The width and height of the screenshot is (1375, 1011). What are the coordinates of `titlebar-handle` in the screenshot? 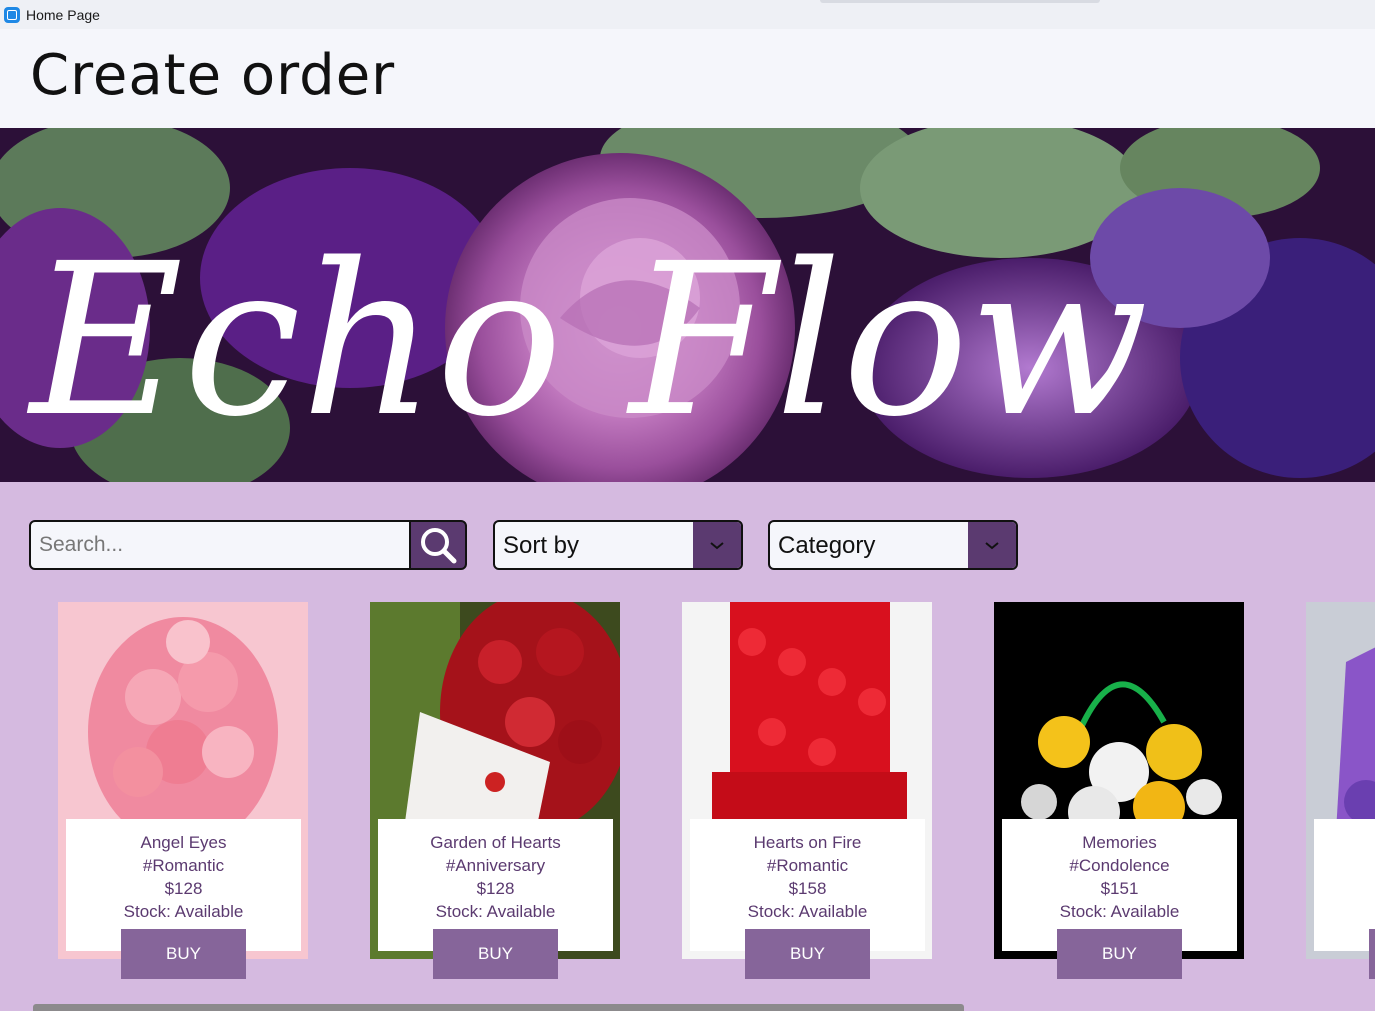 It's located at (960, 1).